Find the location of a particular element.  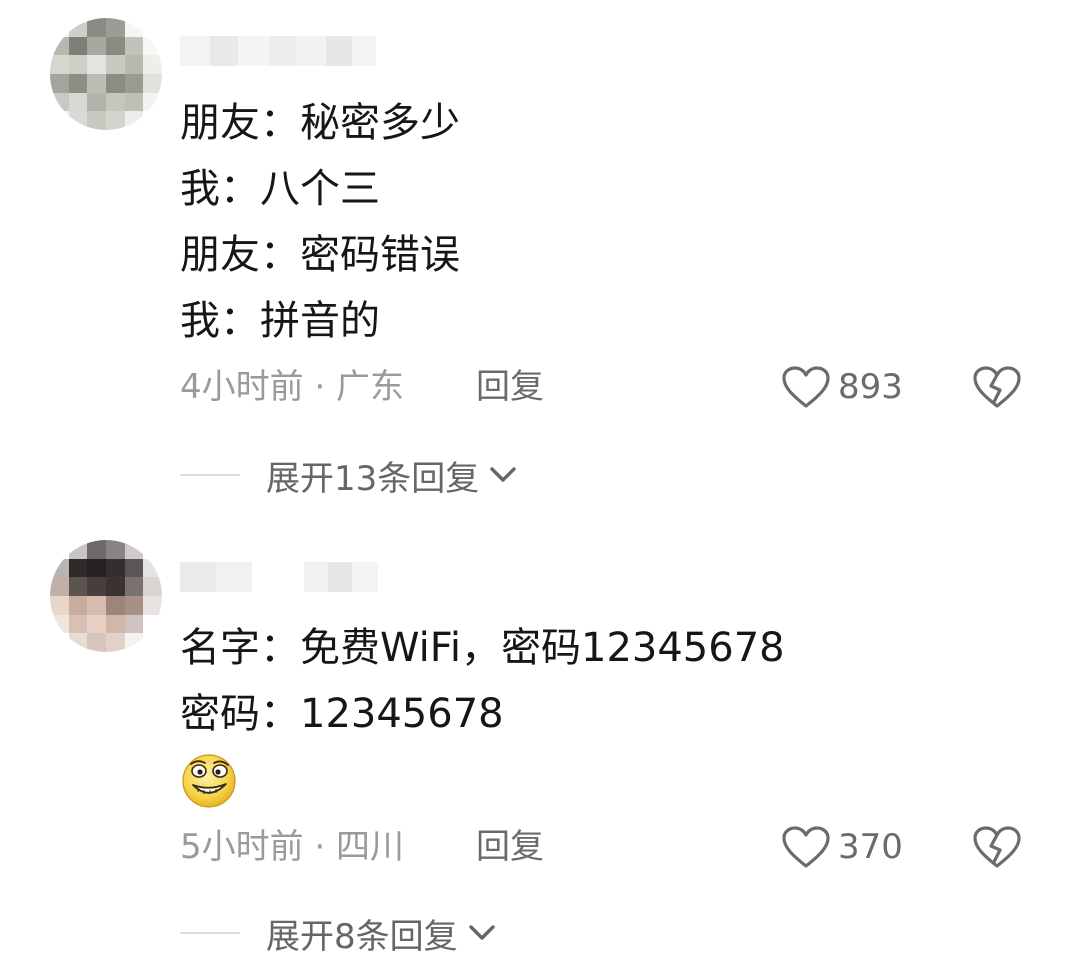

expand-replies-button: 展开13条回复 is located at coordinates (349, 475).